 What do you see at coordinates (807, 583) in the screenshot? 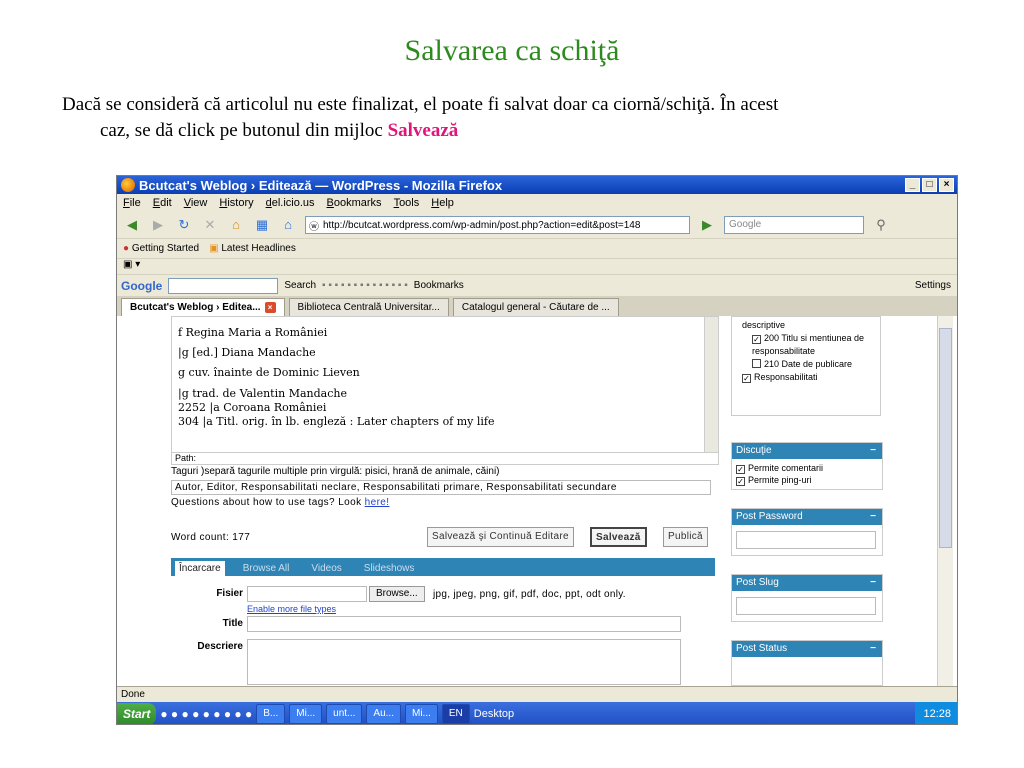
I see `slug-header: Post Slug −` at bounding box center [807, 583].